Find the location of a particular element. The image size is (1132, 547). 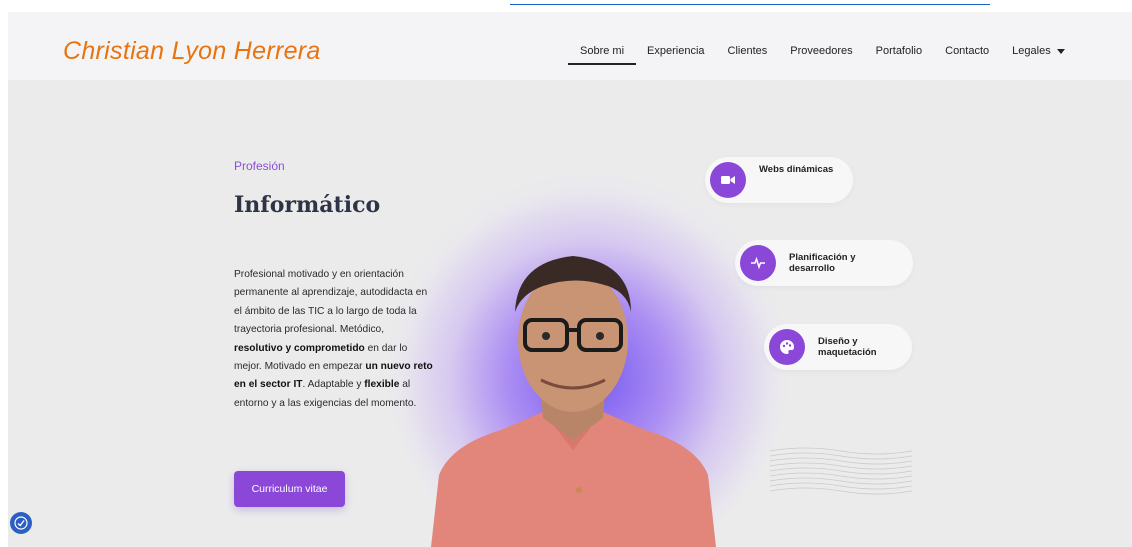

feature-pill-planificacion: Planificación y desarrollo is located at coordinates (824, 263).